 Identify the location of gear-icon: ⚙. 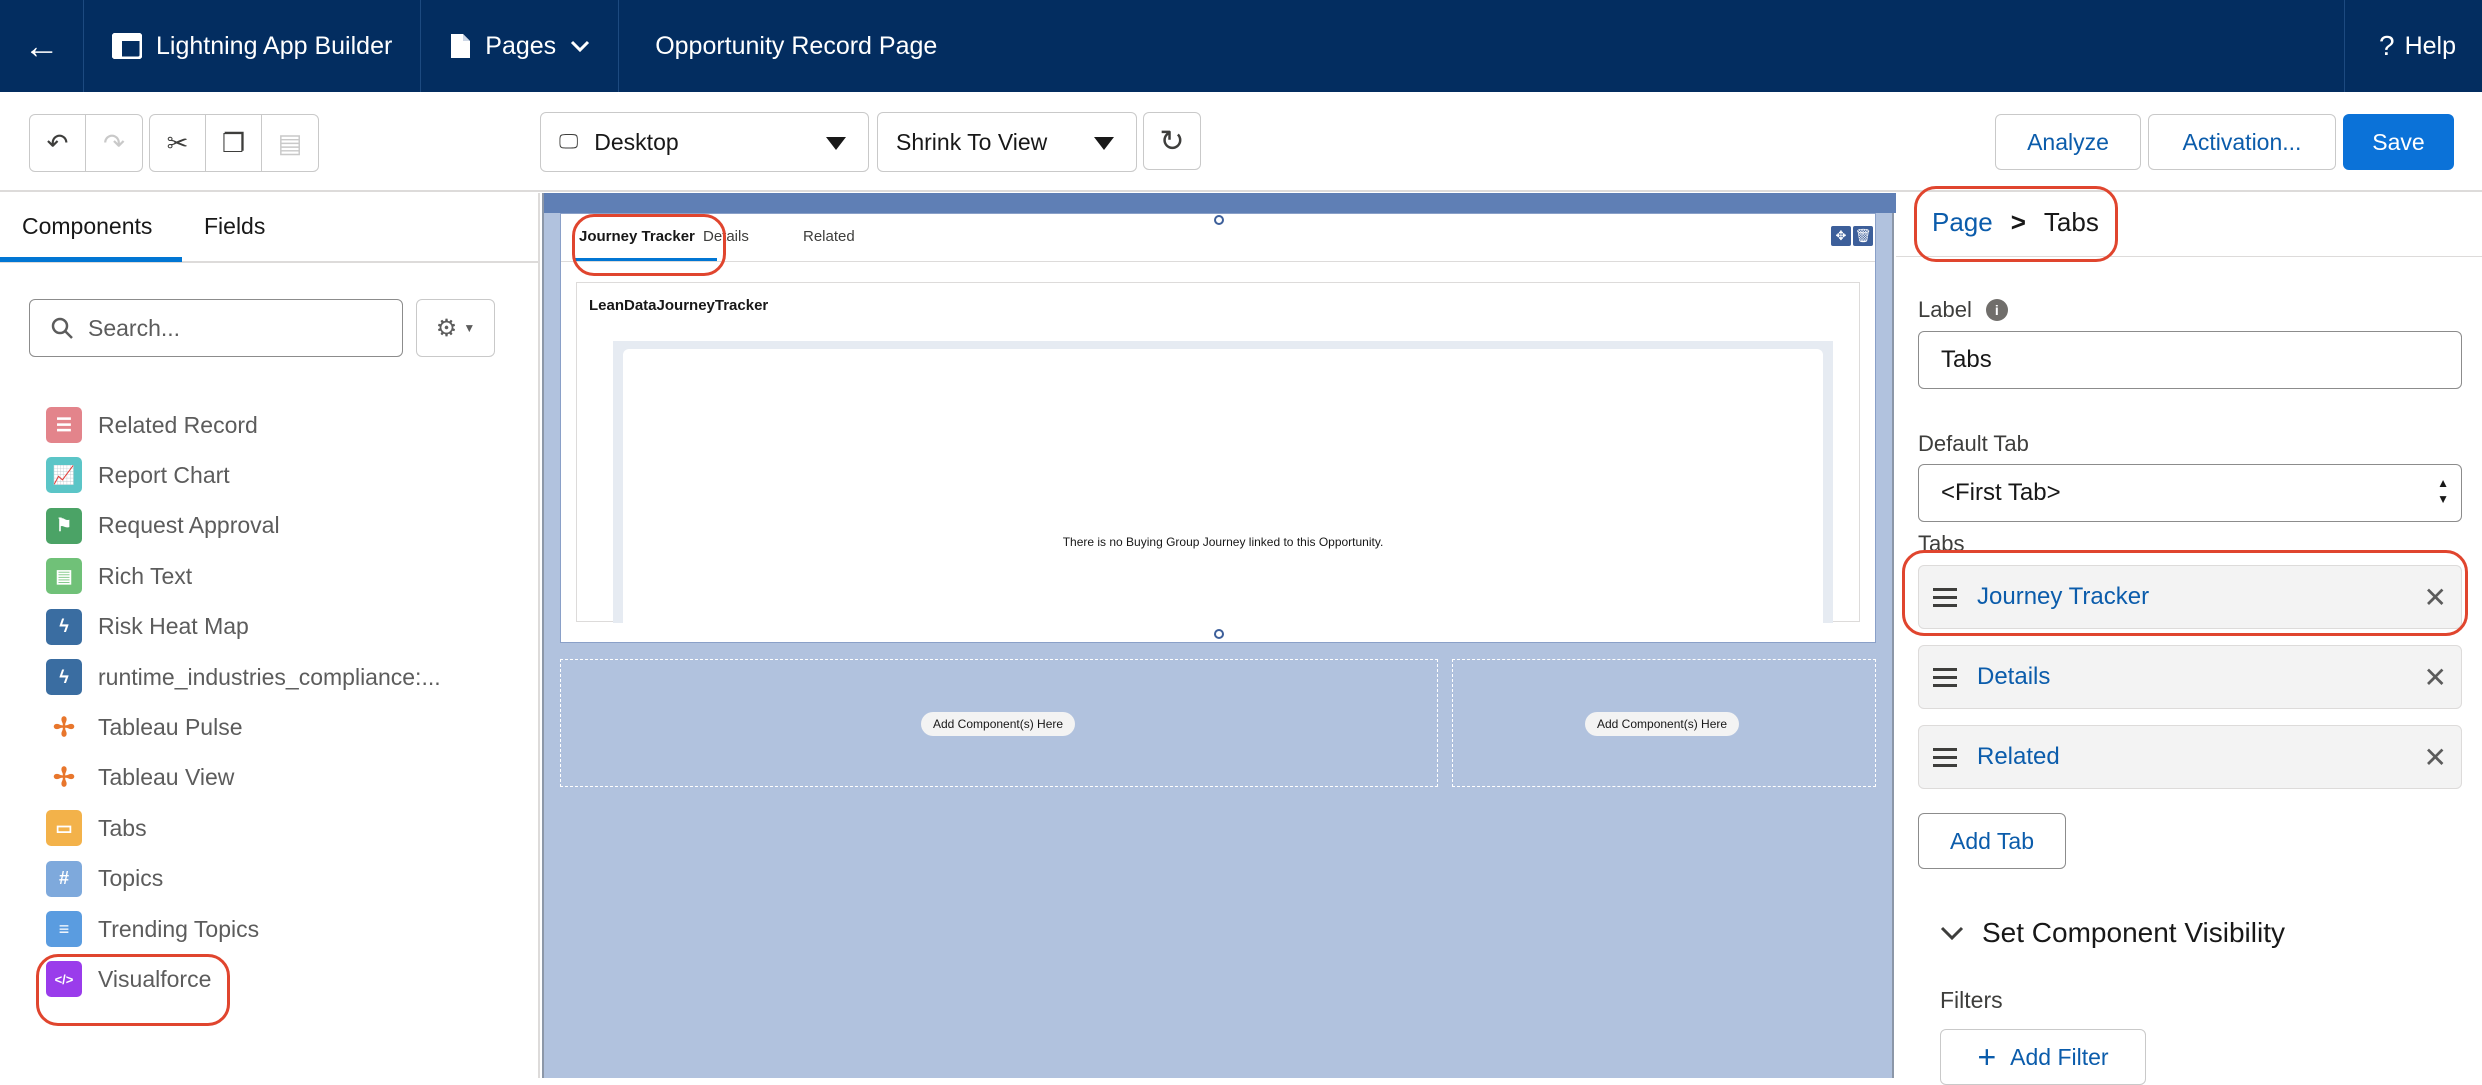
(446, 328).